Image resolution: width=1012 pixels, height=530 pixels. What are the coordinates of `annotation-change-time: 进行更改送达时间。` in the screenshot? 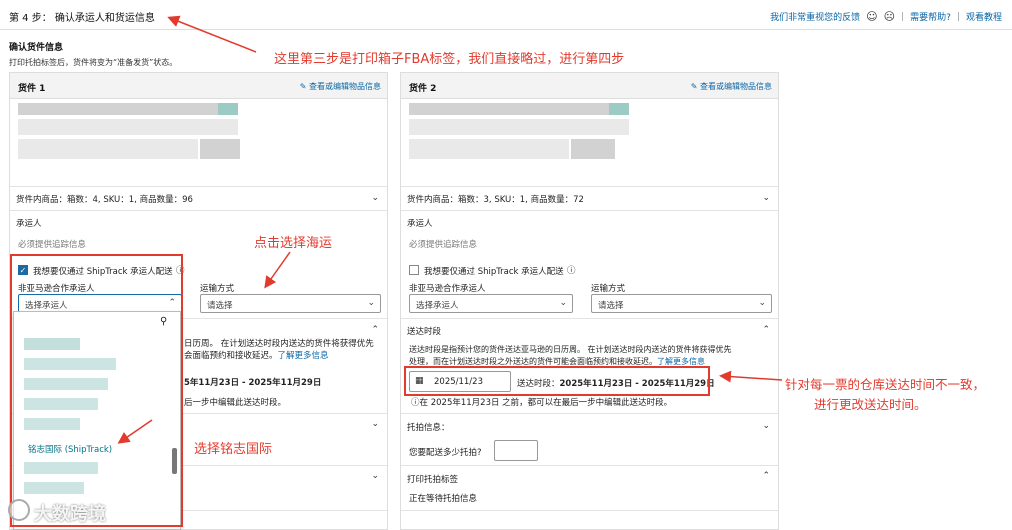 It's located at (870, 404).